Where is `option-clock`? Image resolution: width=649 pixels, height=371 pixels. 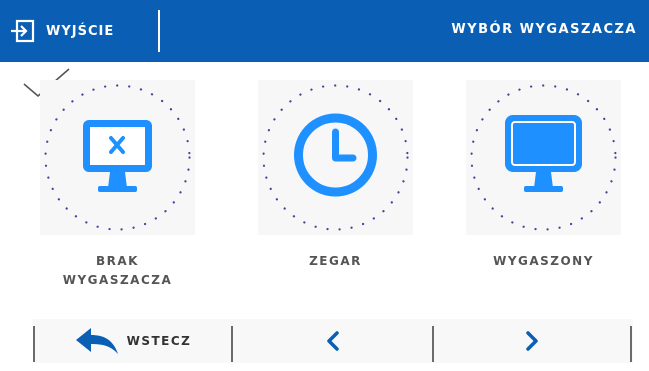 option-clock is located at coordinates (335, 157).